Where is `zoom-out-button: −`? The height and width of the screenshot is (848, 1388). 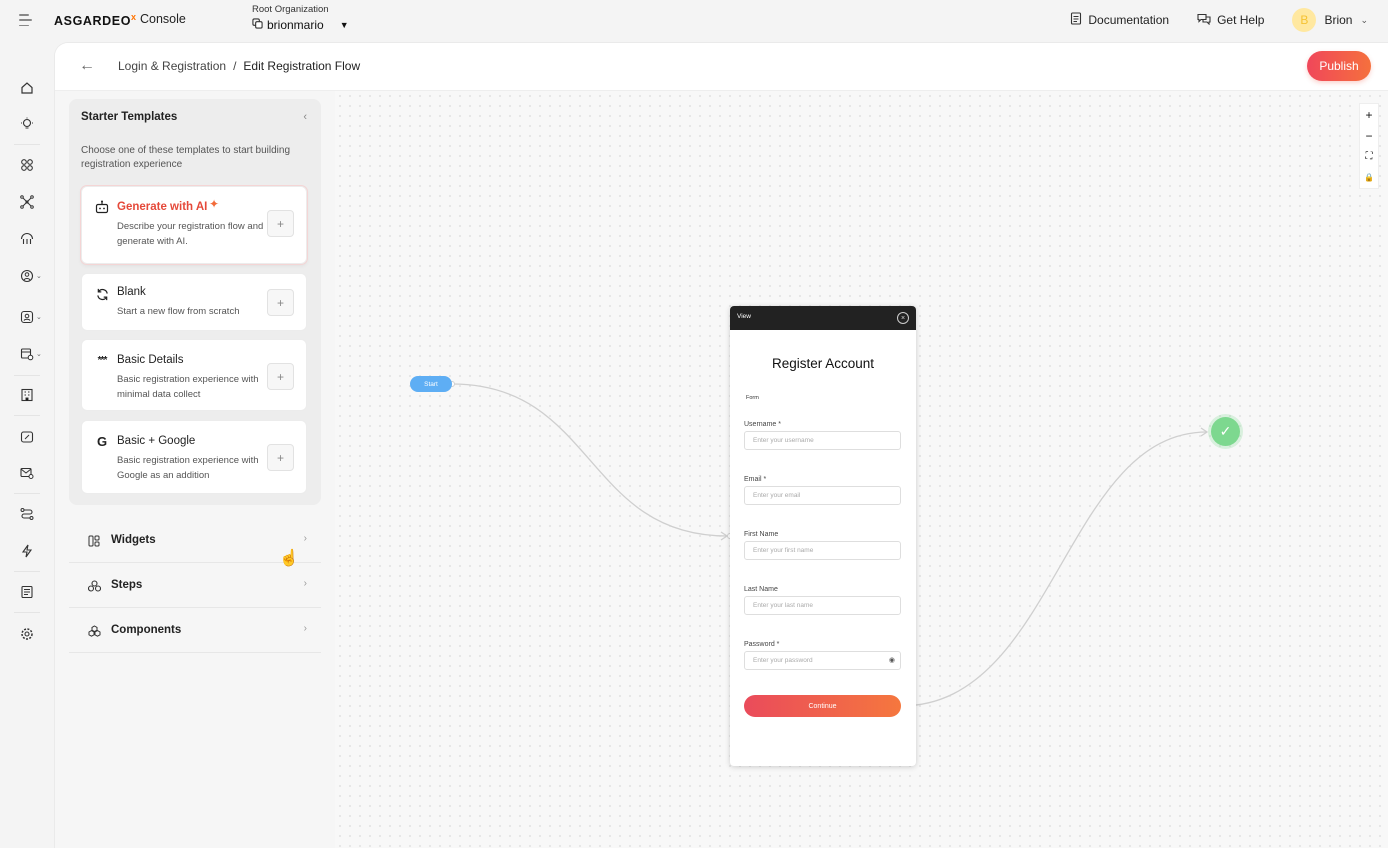 zoom-out-button: − is located at coordinates (1369, 135).